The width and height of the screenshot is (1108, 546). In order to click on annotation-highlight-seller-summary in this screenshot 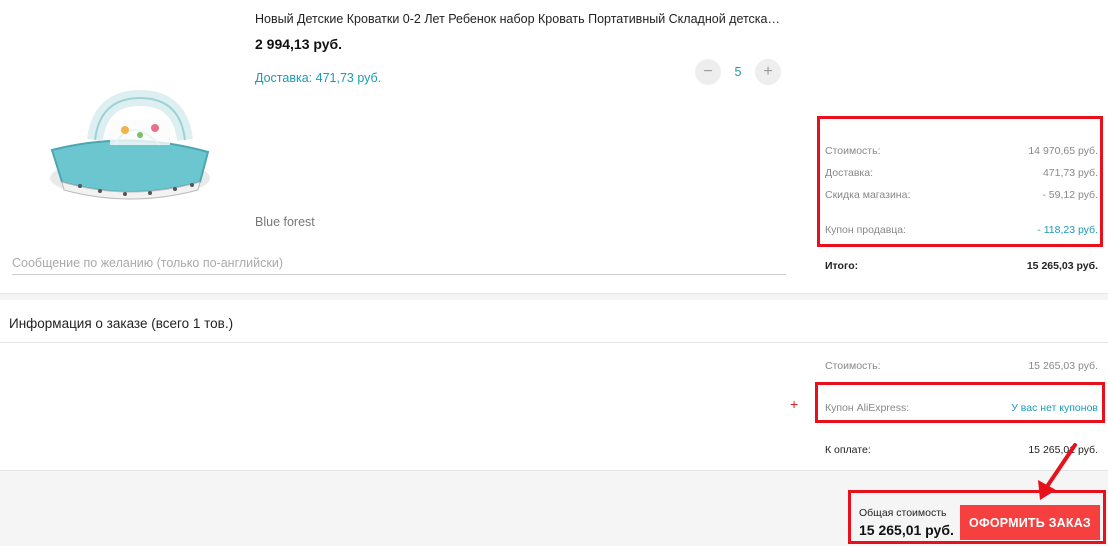, I will do `click(960, 181)`.